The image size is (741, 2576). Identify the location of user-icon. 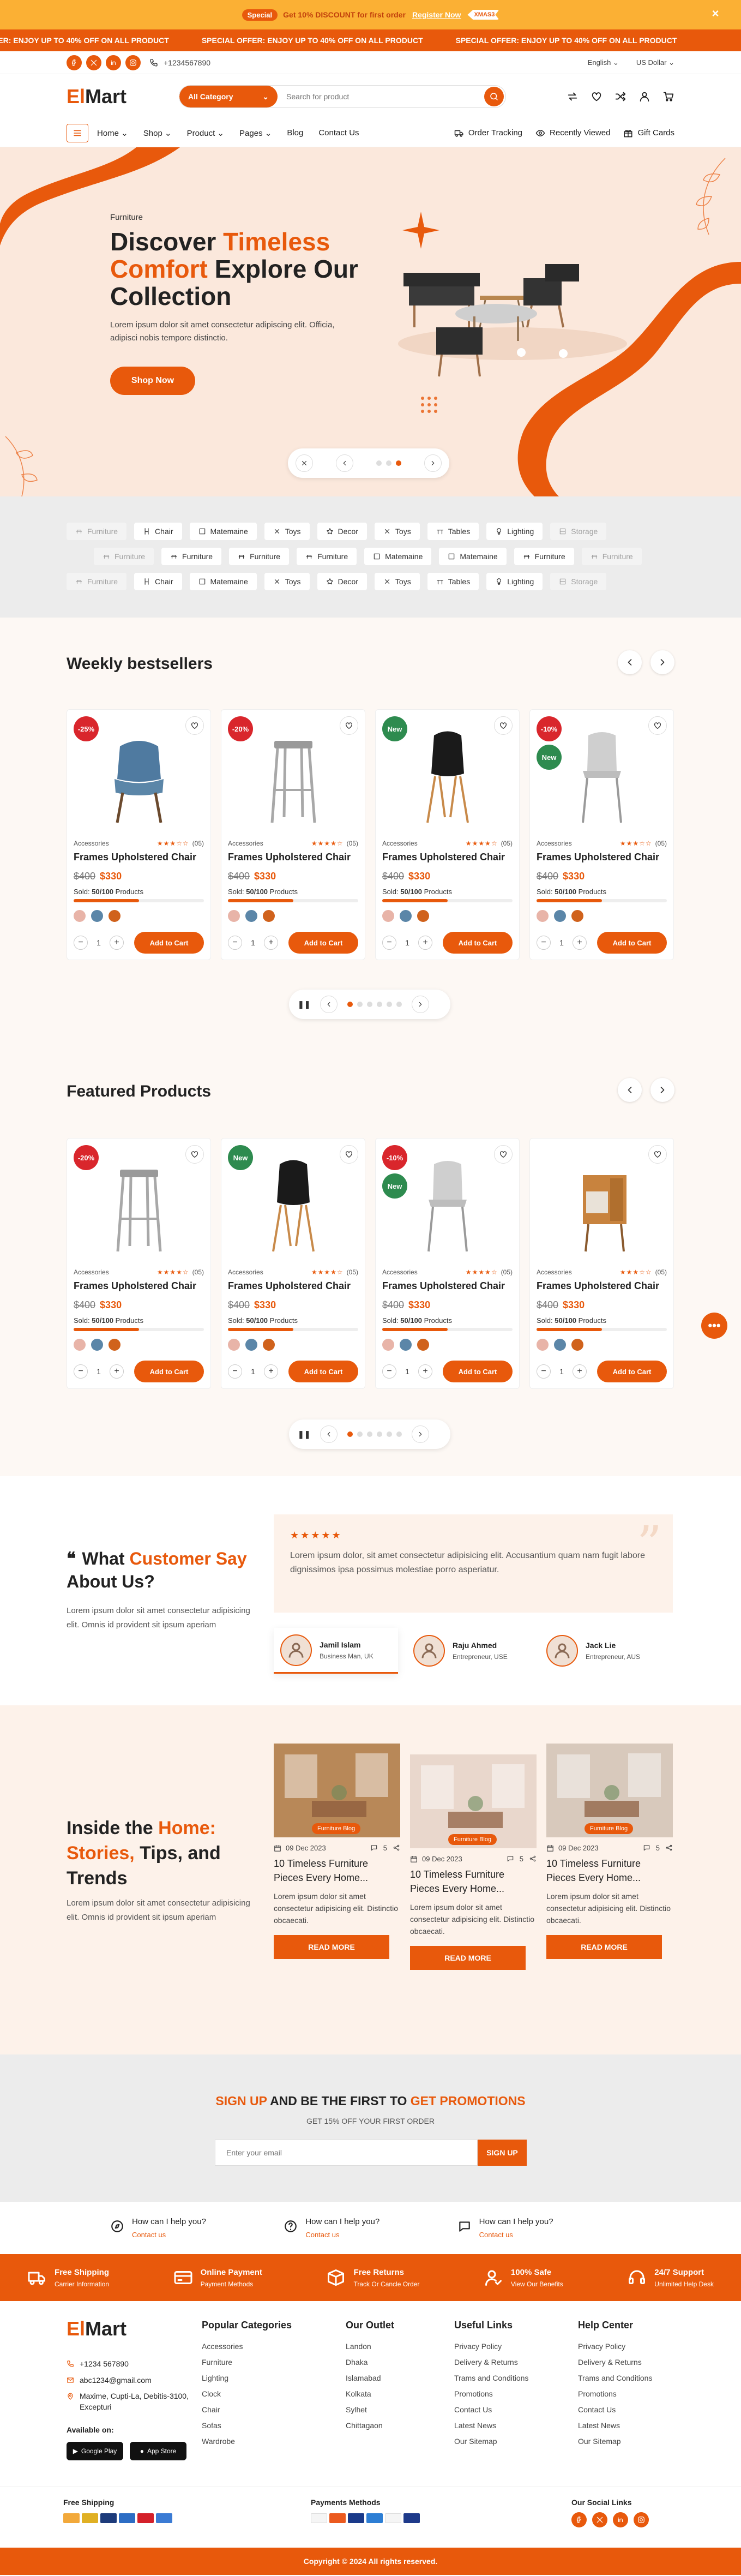
(644, 97).